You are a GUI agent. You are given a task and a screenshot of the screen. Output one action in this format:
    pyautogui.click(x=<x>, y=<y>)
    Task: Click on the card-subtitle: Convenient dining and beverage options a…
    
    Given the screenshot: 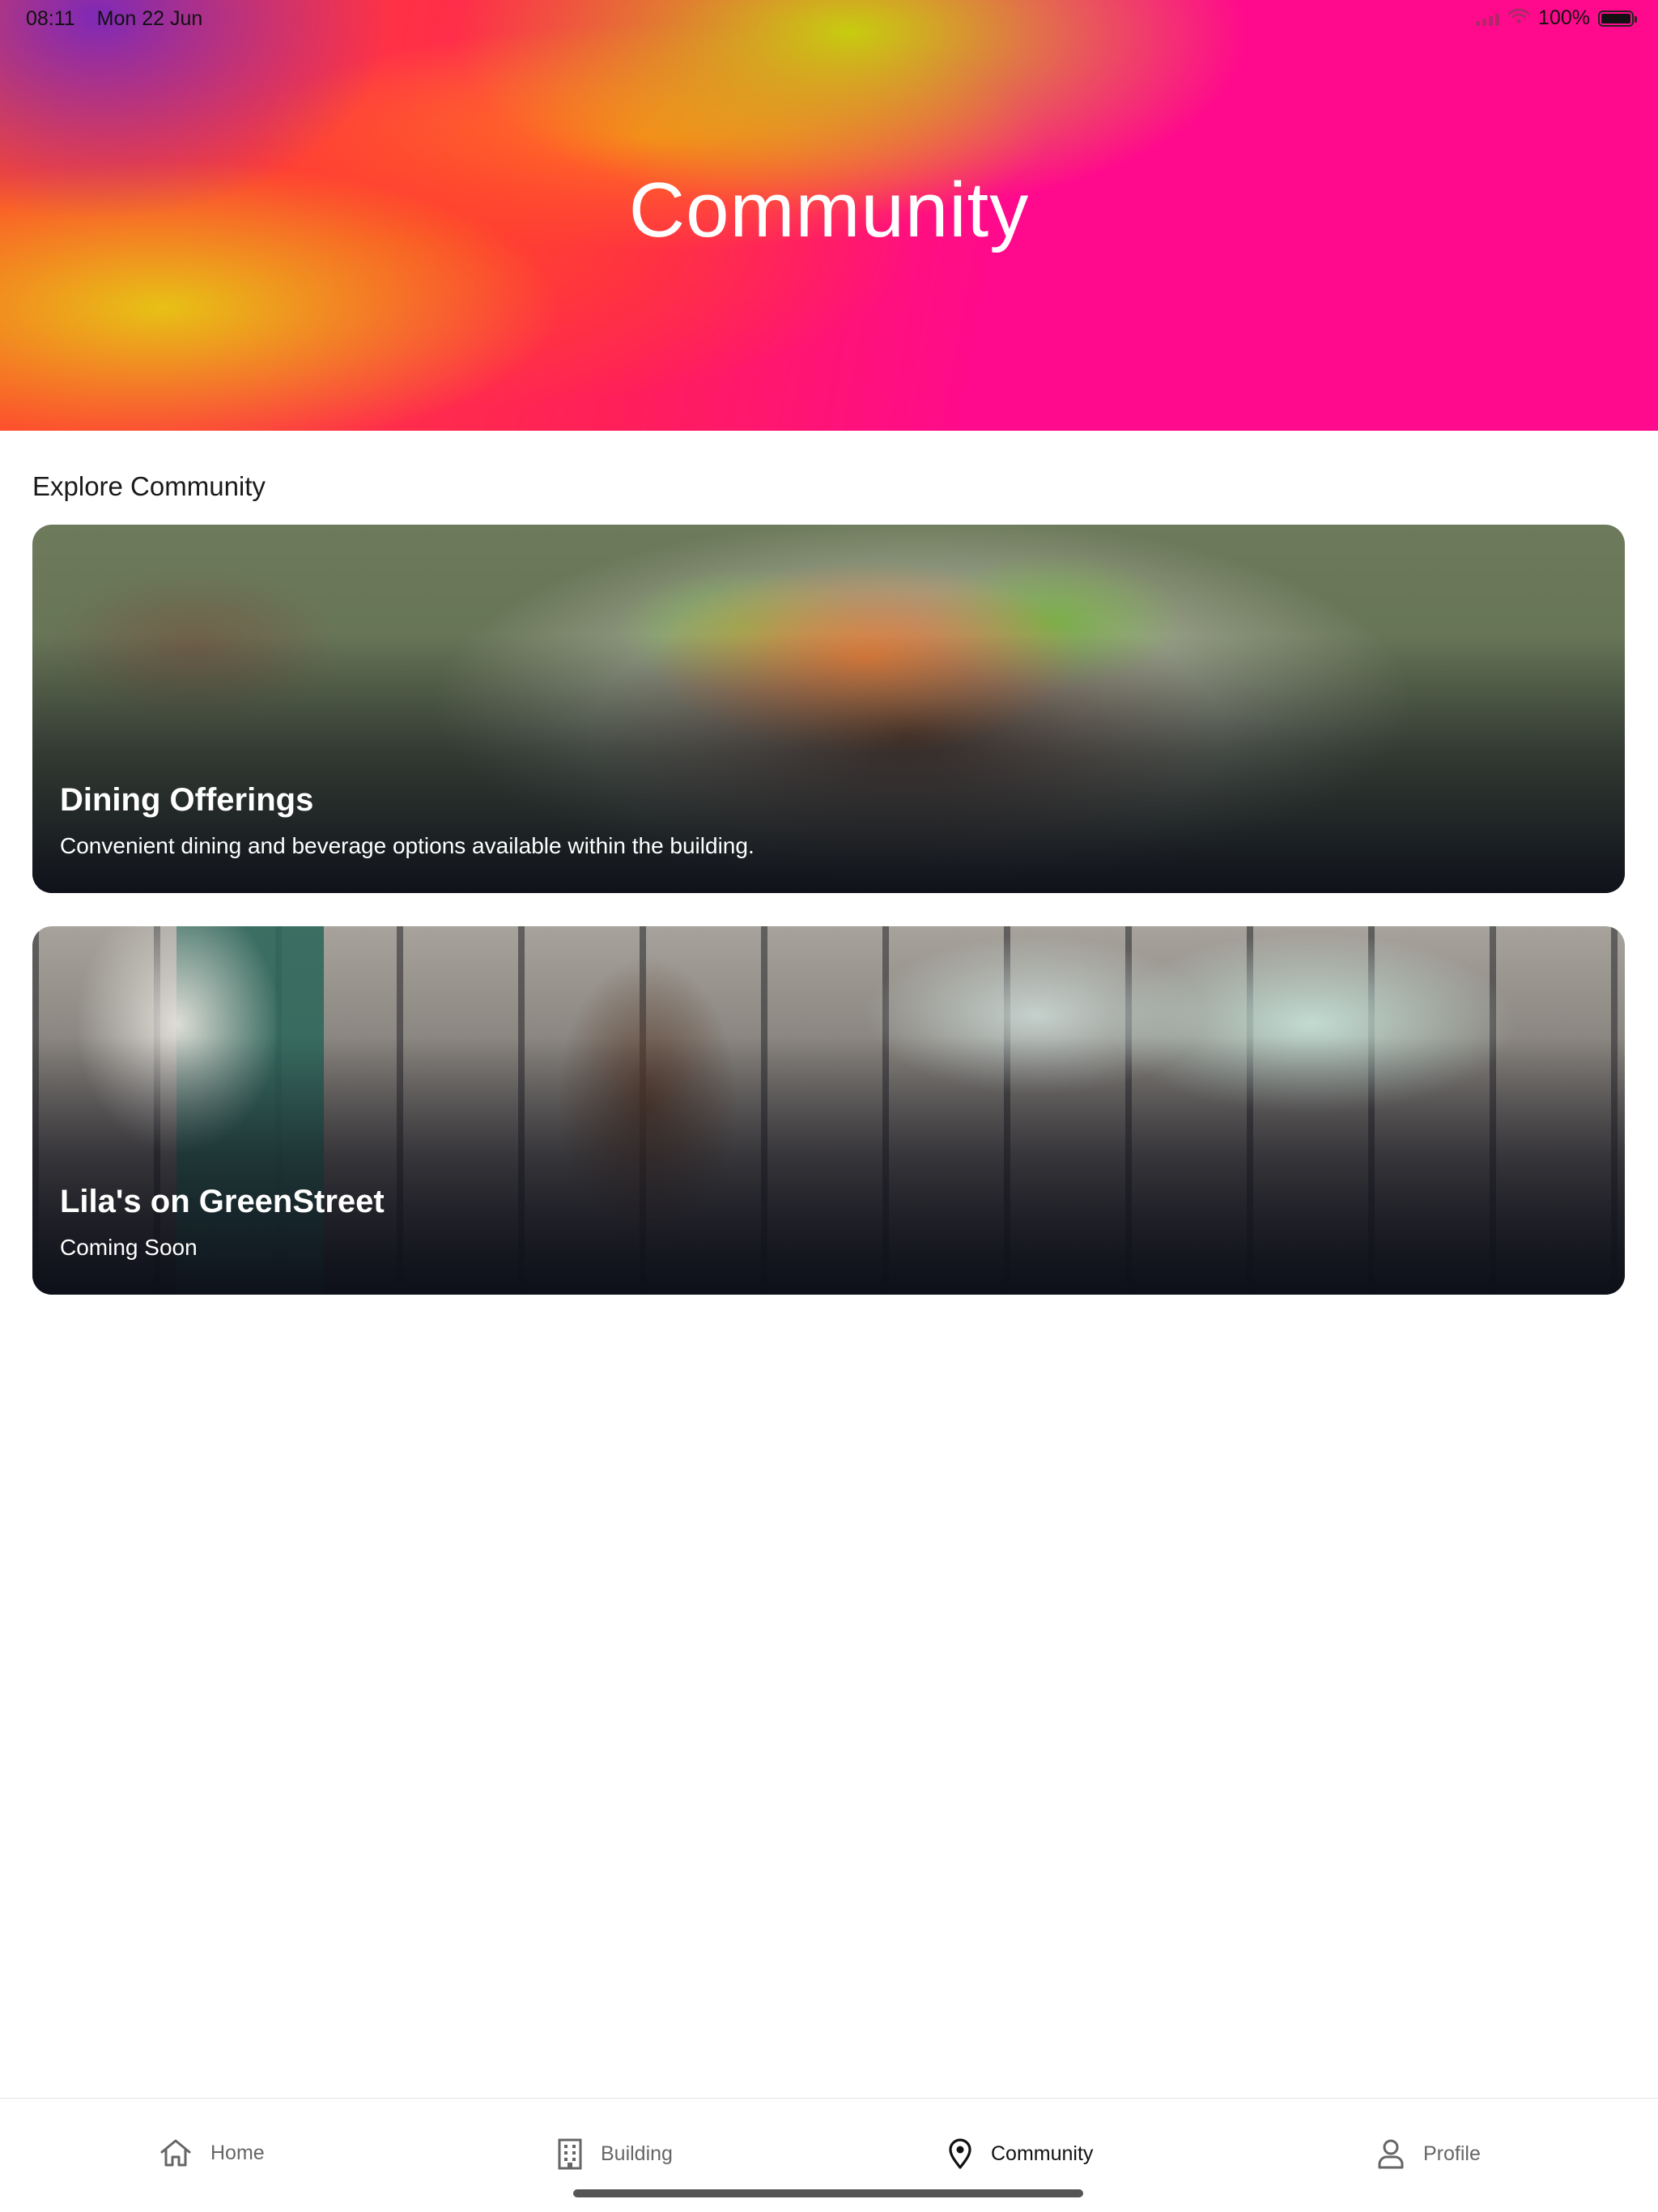 What is the action you would take?
    pyautogui.click(x=407, y=845)
    